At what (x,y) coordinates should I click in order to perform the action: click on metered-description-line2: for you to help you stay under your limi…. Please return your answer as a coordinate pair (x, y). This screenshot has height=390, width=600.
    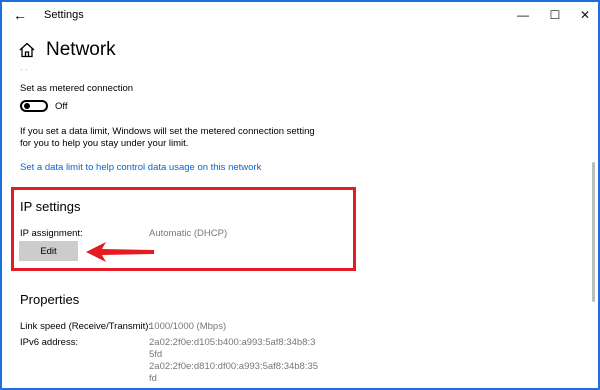
    Looking at the image, I should click on (104, 143).